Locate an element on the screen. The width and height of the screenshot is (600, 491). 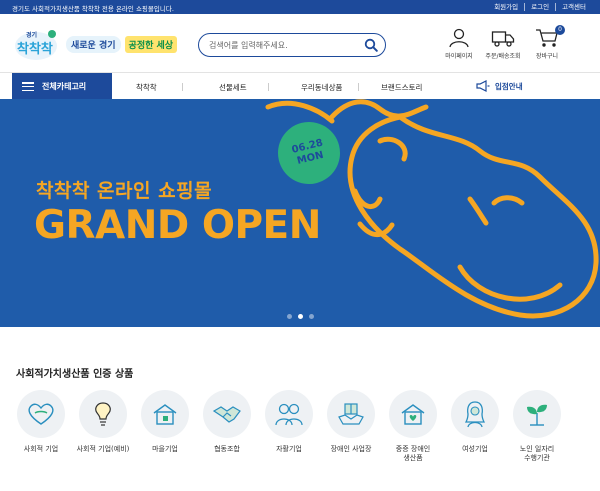
logo-top-text: 경기 is located at coordinates (31, 35).